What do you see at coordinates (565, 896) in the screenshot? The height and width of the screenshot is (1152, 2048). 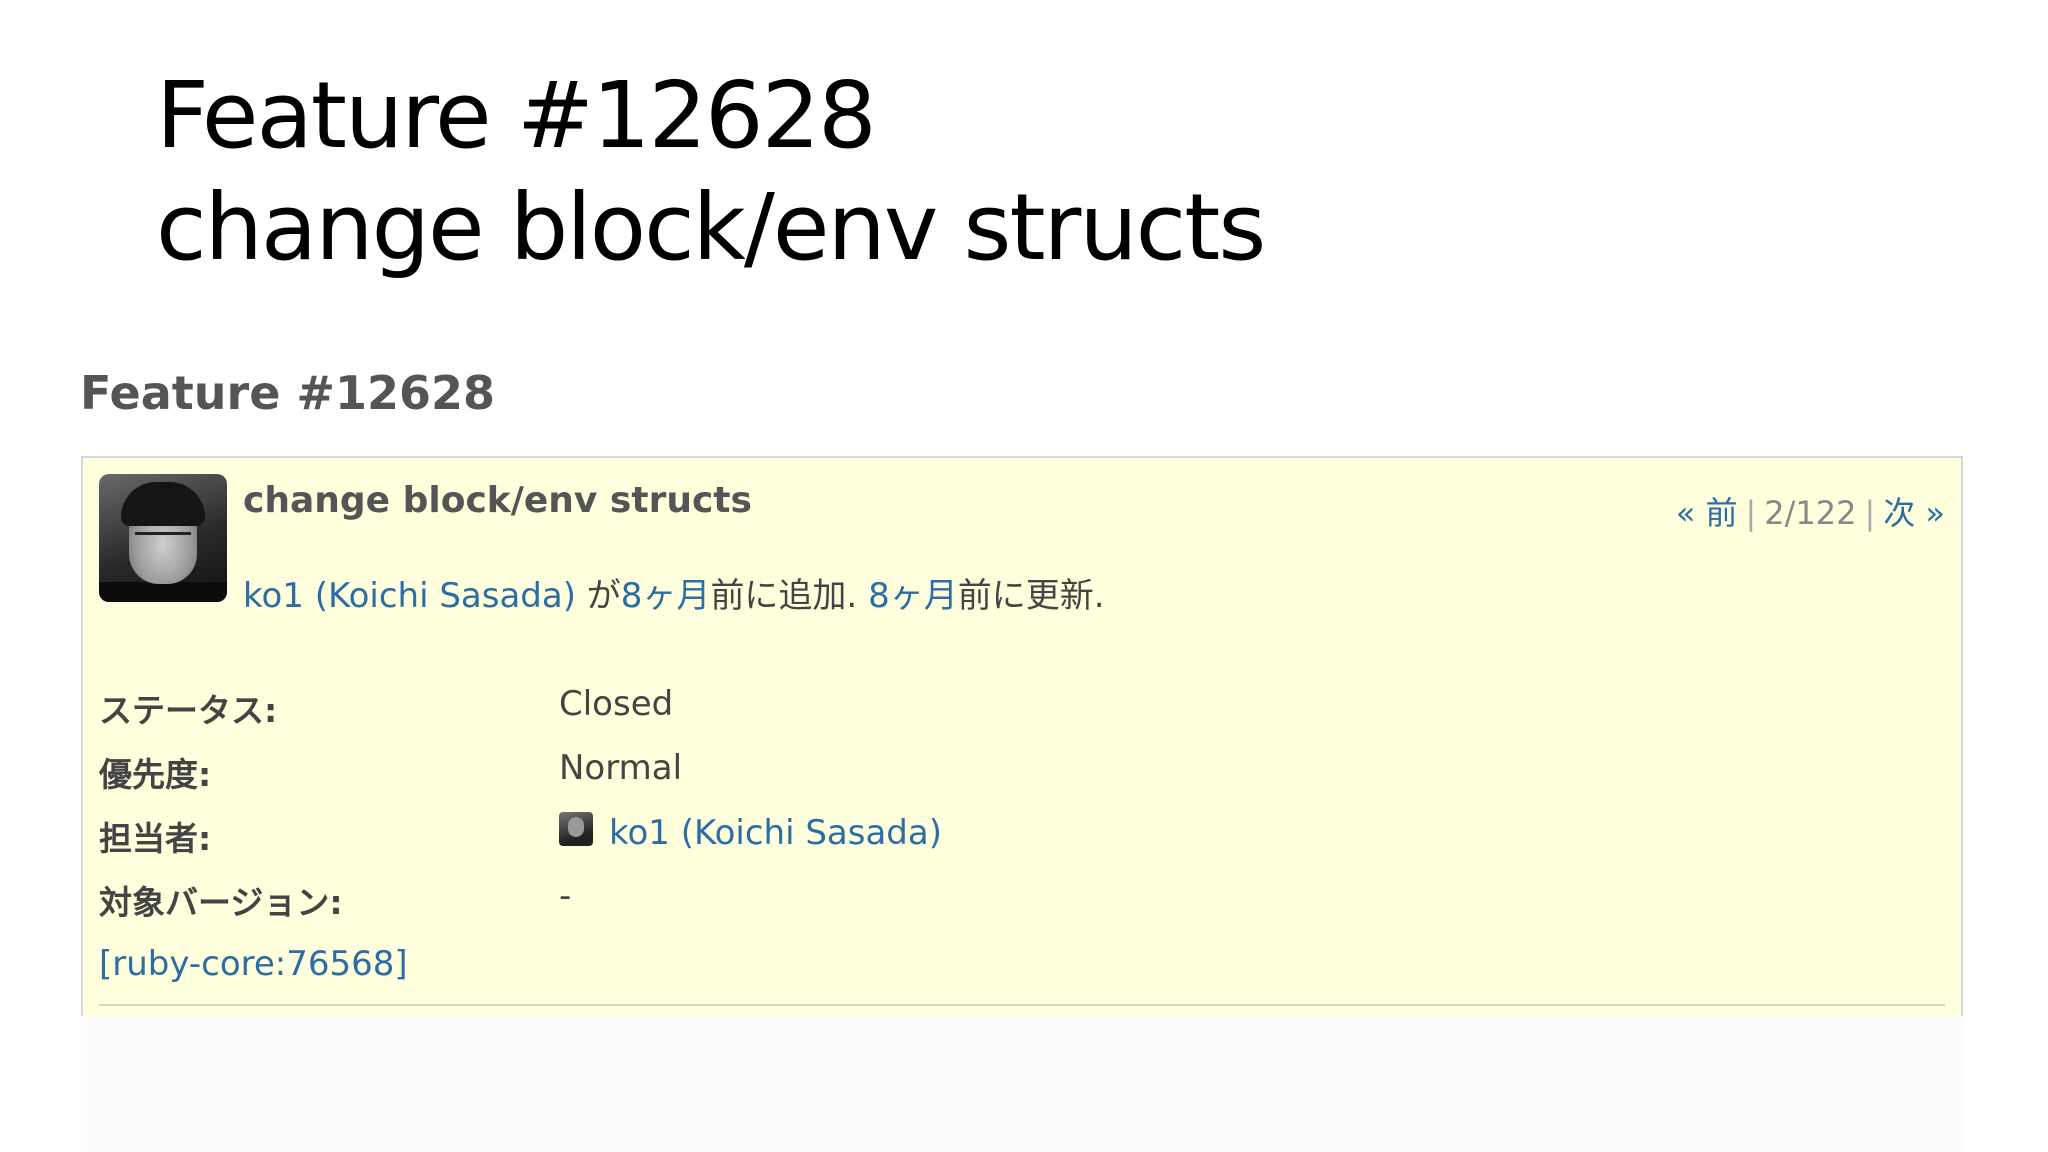 I see `target-version-value: -` at bounding box center [565, 896].